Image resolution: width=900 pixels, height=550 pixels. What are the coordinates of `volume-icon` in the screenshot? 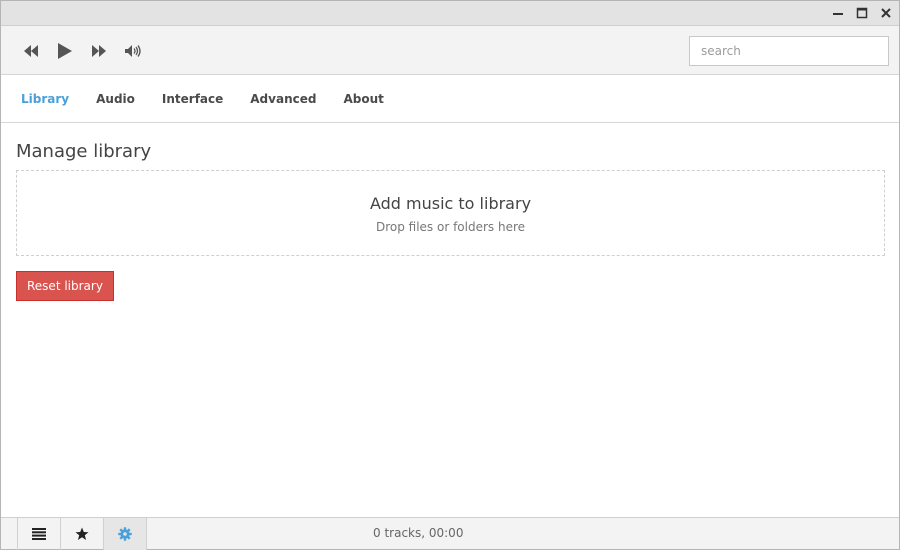 It's located at (133, 51).